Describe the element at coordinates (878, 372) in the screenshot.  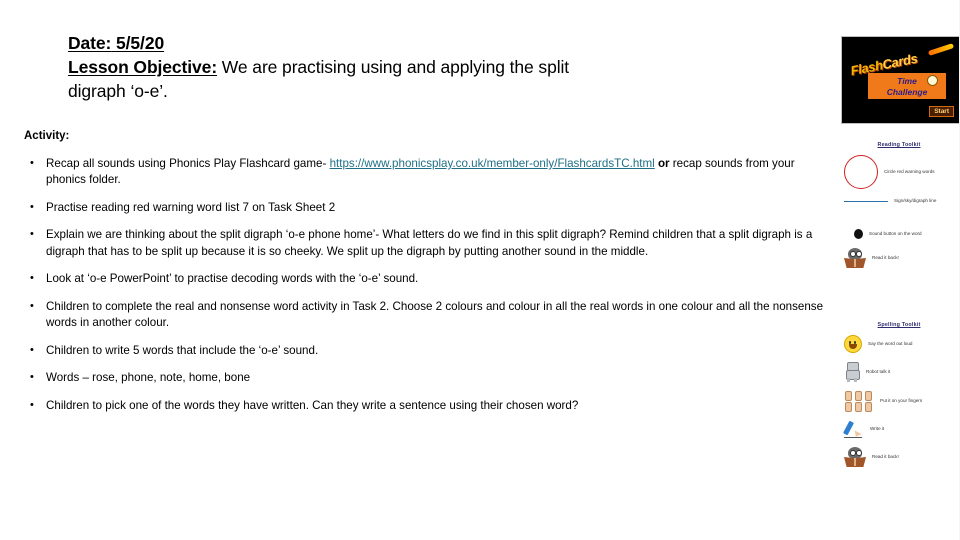
I see `item-label: Robot talk it` at that location.